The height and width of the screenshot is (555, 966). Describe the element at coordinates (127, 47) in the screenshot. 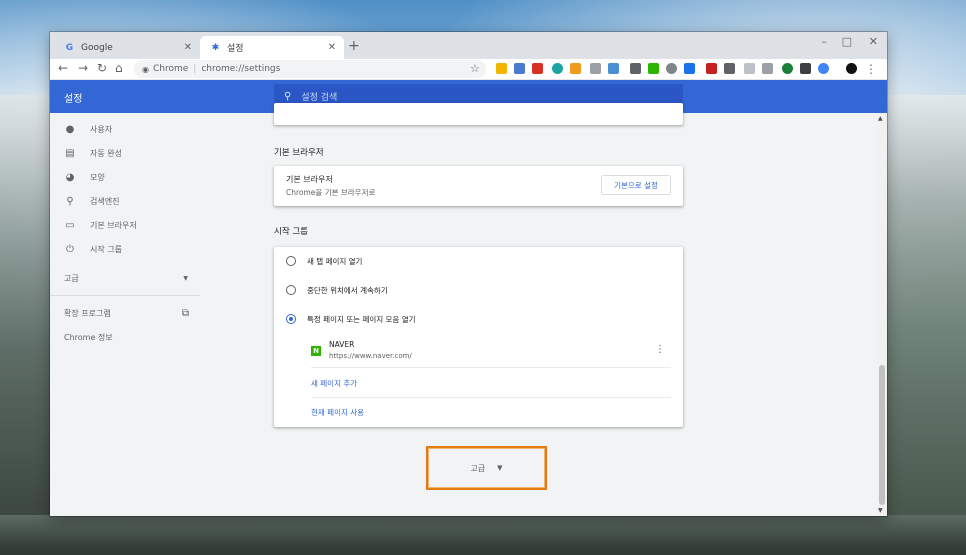

I see `tab-google: G Google ✕` at that location.